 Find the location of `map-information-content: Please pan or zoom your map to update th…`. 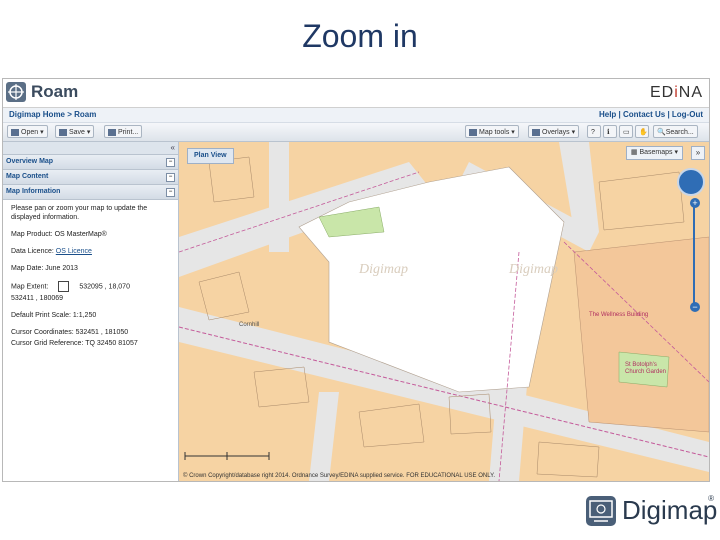

map-information-content: Please pan or zoom your map to update th… is located at coordinates (90, 280).